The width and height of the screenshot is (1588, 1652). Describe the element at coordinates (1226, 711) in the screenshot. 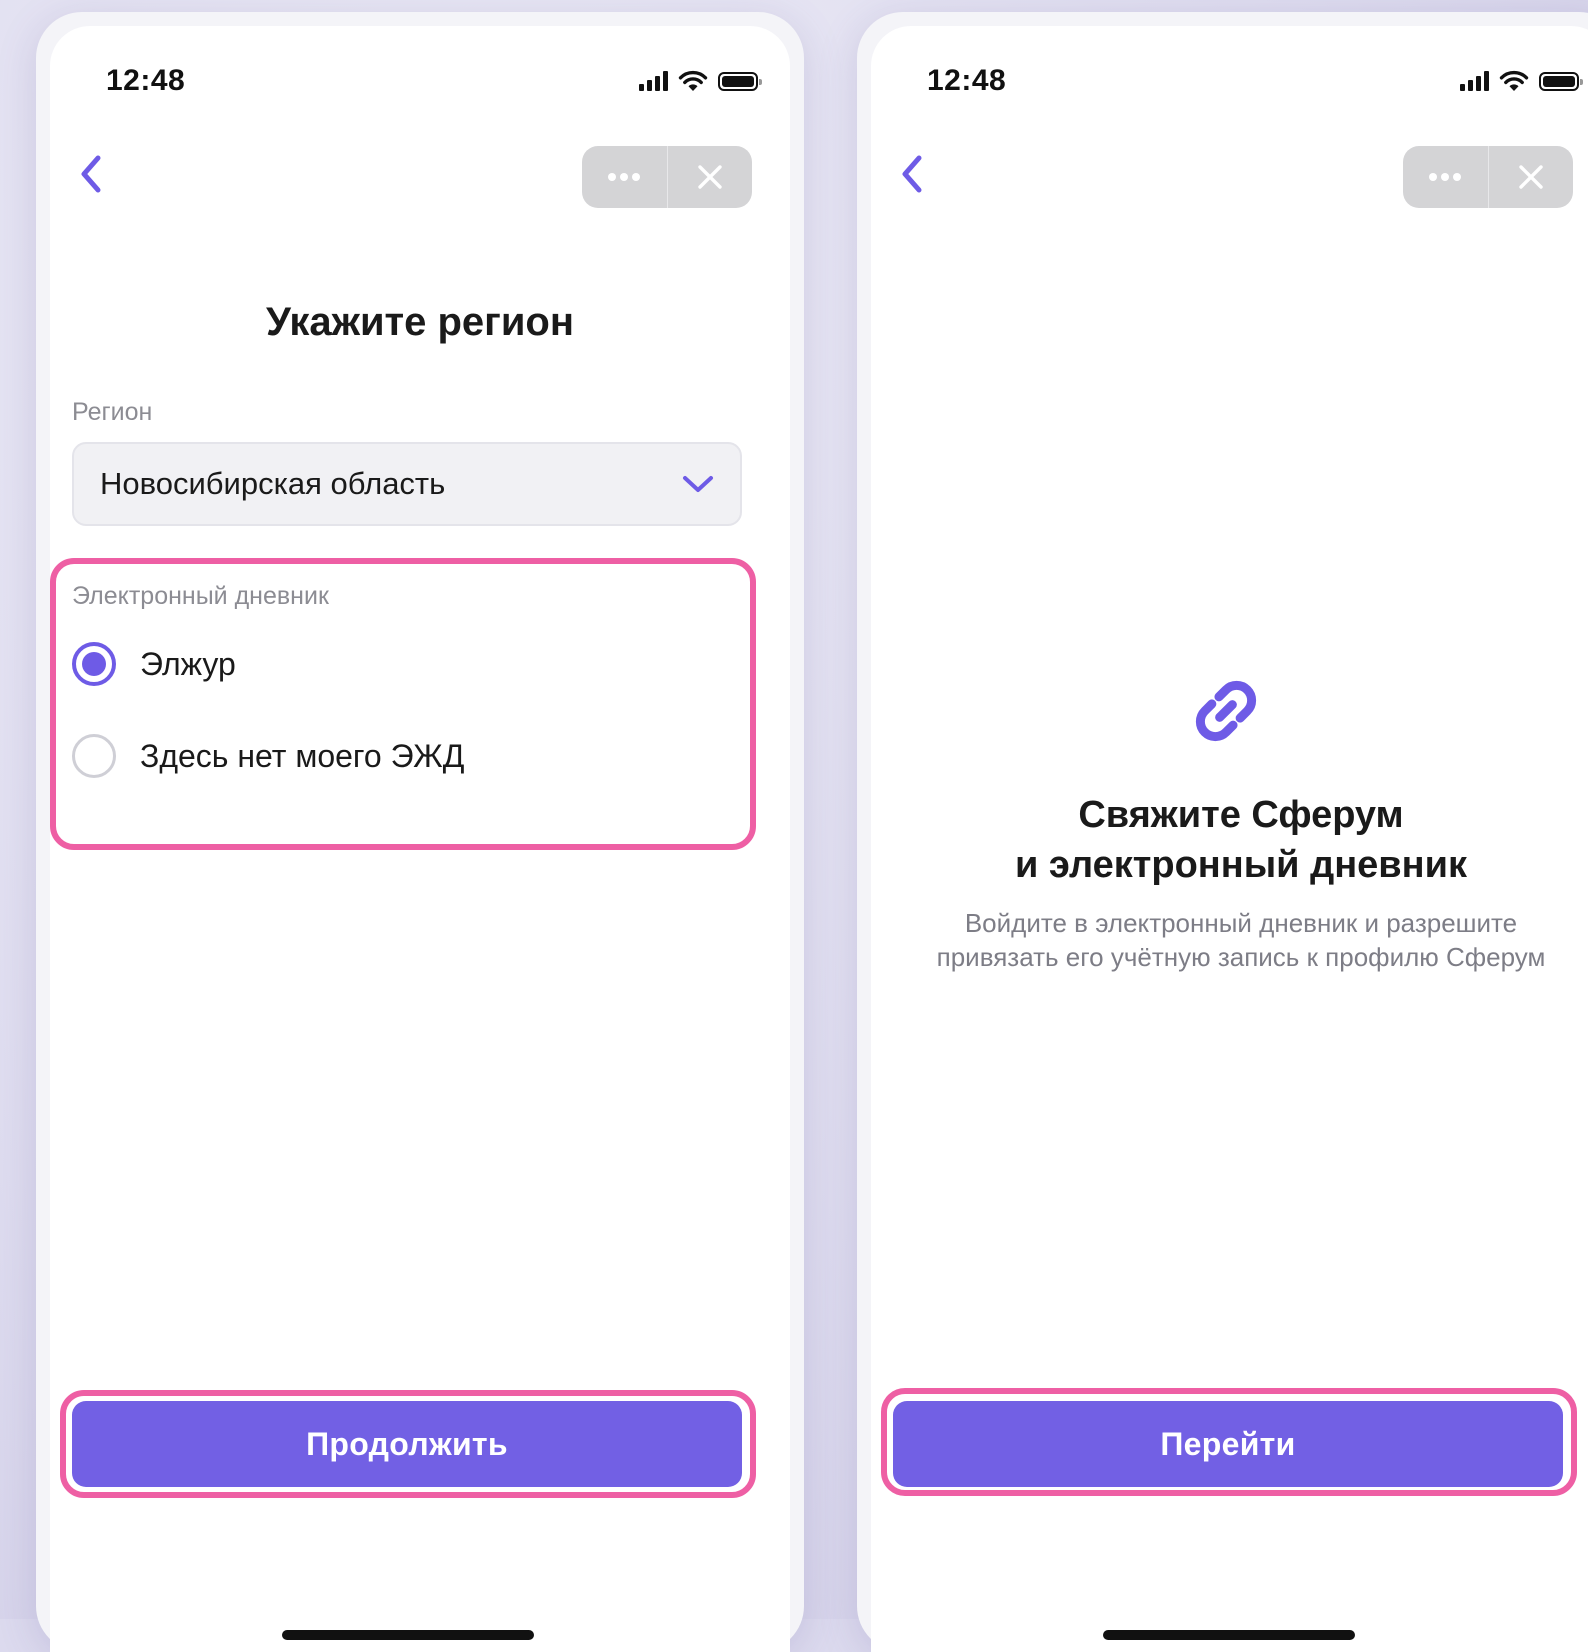

I see `link-icon` at that location.